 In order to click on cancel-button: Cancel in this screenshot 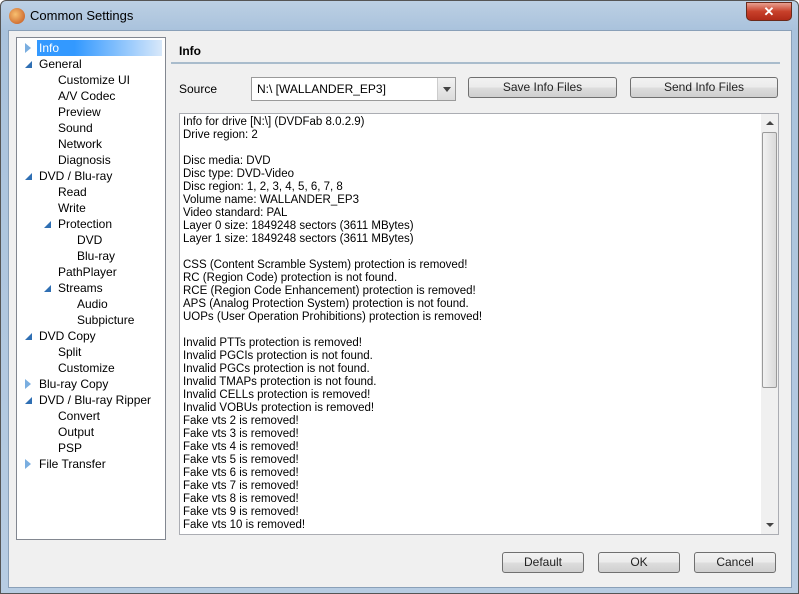, I will do `click(735, 562)`.